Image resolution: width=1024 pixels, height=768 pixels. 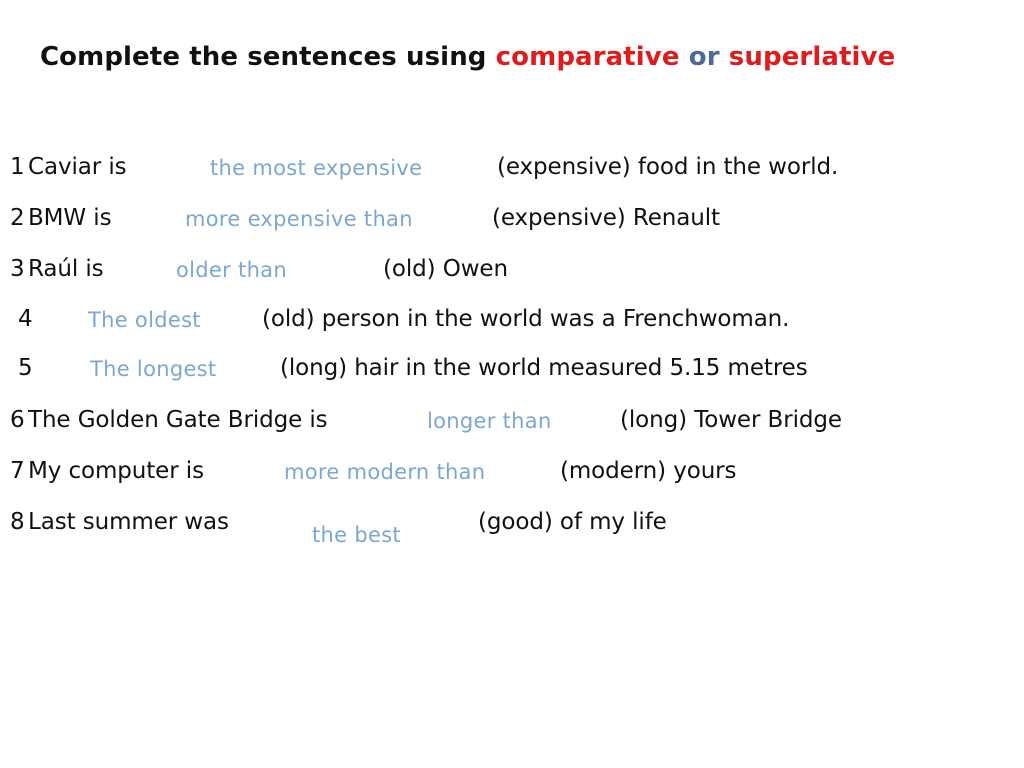 I want to click on exercise-prompt-before: Caviar is, so click(x=77, y=167).